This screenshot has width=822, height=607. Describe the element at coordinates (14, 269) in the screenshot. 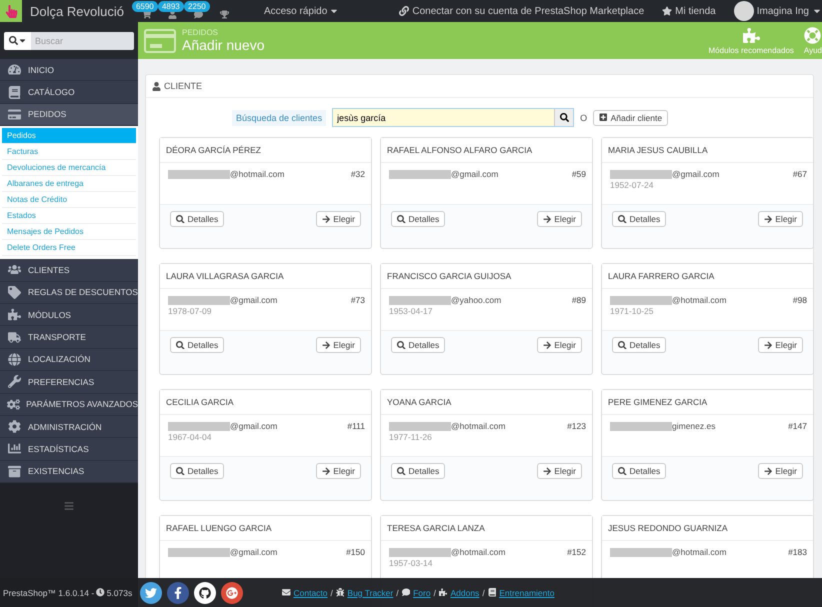

I see `people-icon` at that location.